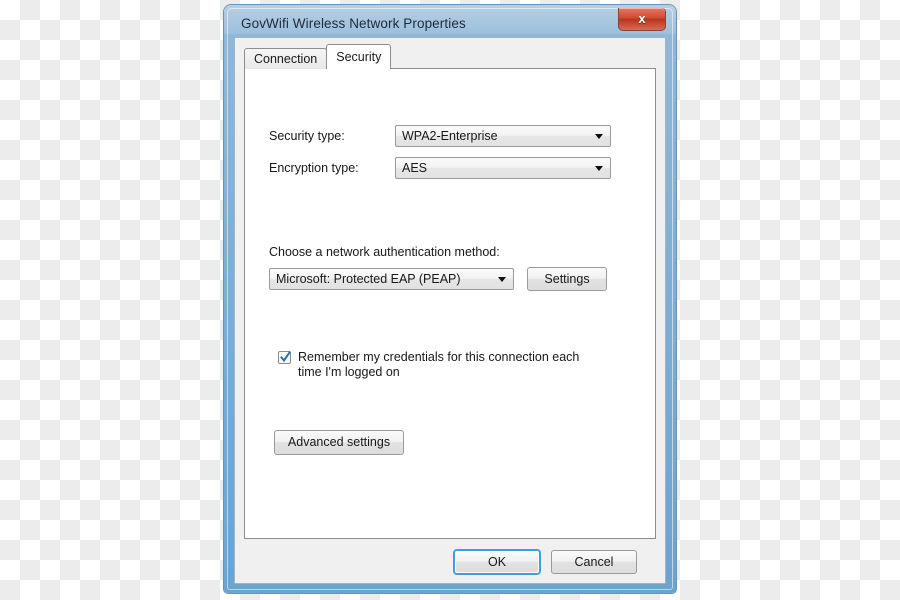 The width and height of the screenshot is (900, 600). I want to click on dialog-footer: OK Cancel, so click(450, 561).